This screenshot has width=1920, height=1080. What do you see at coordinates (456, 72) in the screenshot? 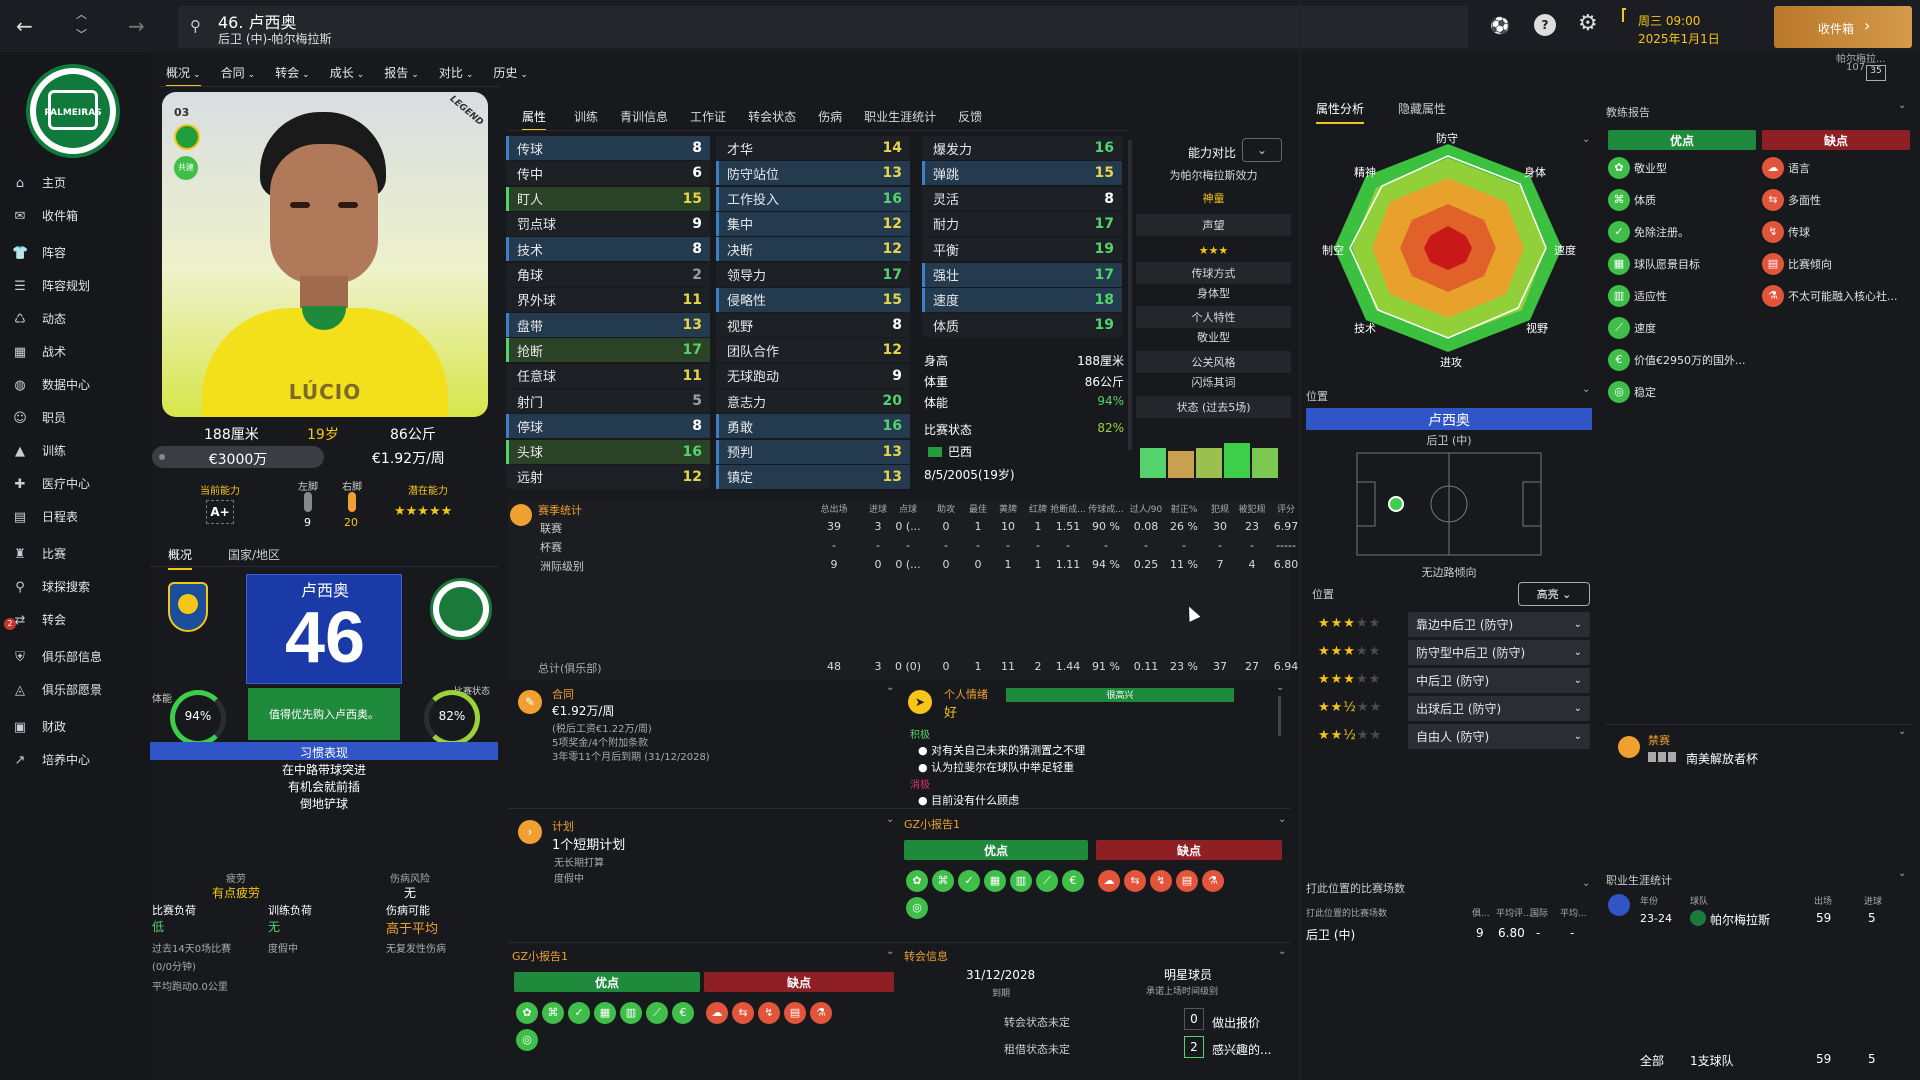
I see `menu-5: 对比 ⌄` at bounding box center [456, 72].